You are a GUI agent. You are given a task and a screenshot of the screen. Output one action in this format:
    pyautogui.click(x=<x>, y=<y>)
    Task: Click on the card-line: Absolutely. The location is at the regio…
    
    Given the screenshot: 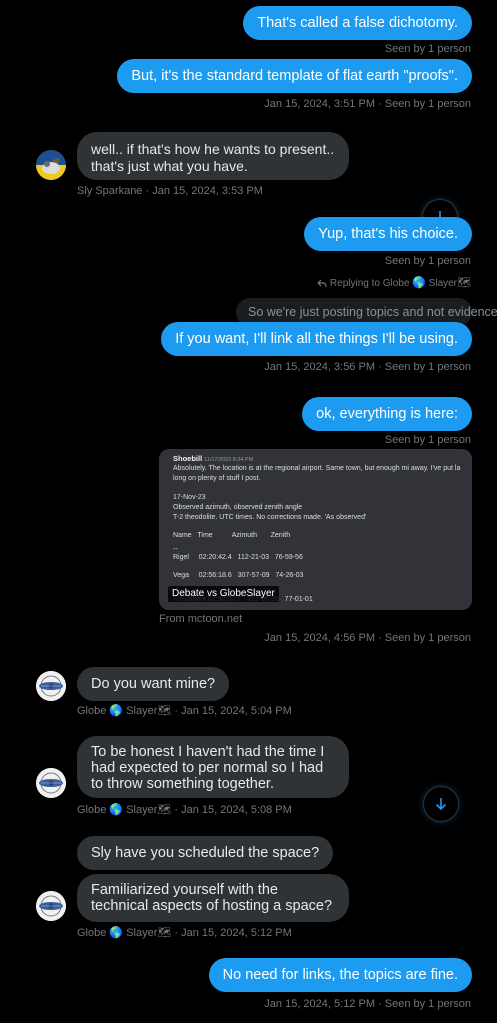 What is the action you would take?
    pyautogui.click(x=317, y=468)
    